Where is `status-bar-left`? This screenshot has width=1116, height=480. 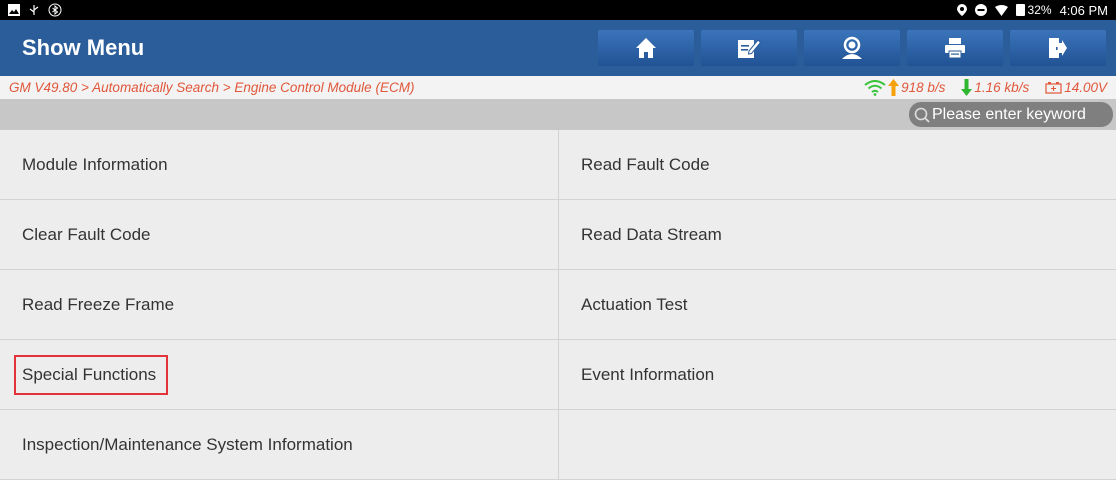 status-bar-left is located at coordinates (35, 10).